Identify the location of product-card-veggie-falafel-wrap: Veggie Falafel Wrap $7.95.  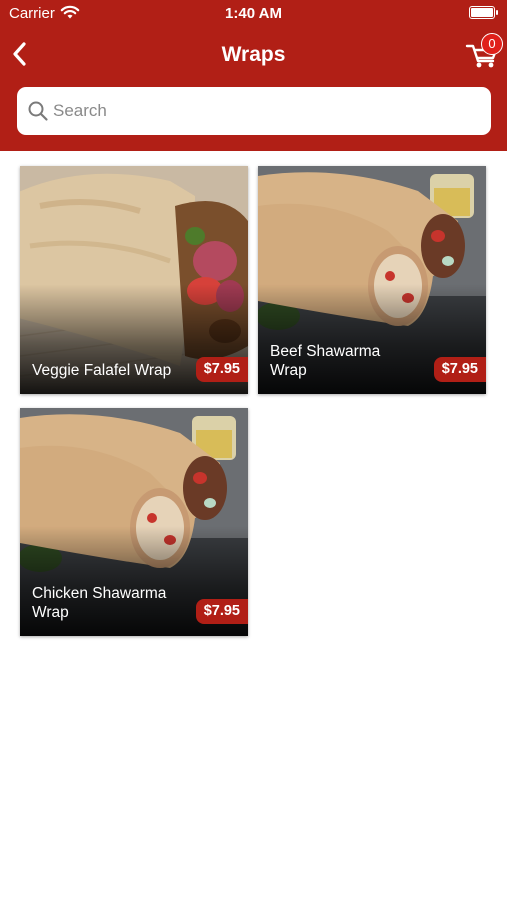
(134, 280).